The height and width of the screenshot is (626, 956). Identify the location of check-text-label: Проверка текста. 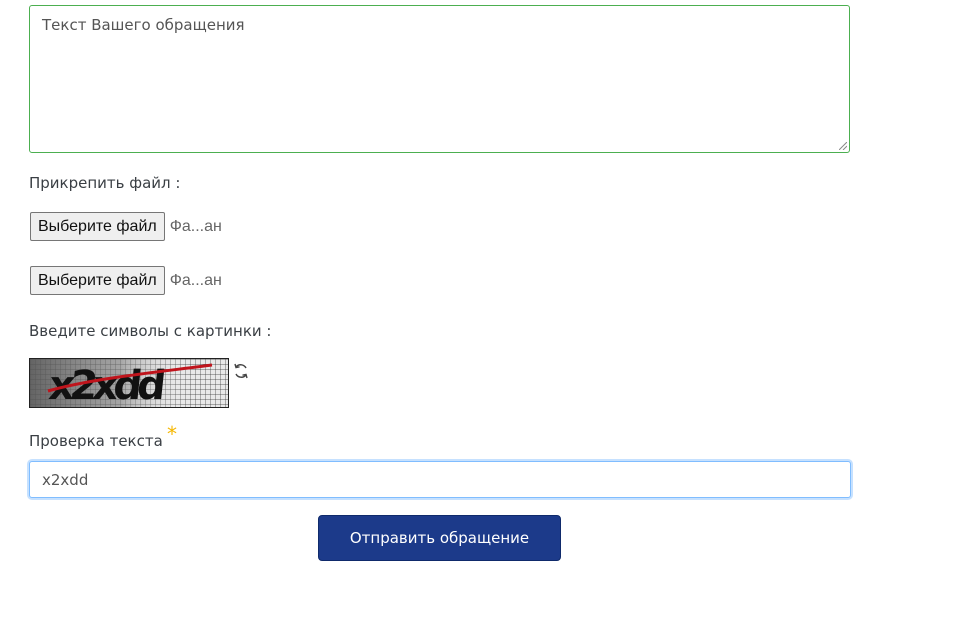
(96, 441).